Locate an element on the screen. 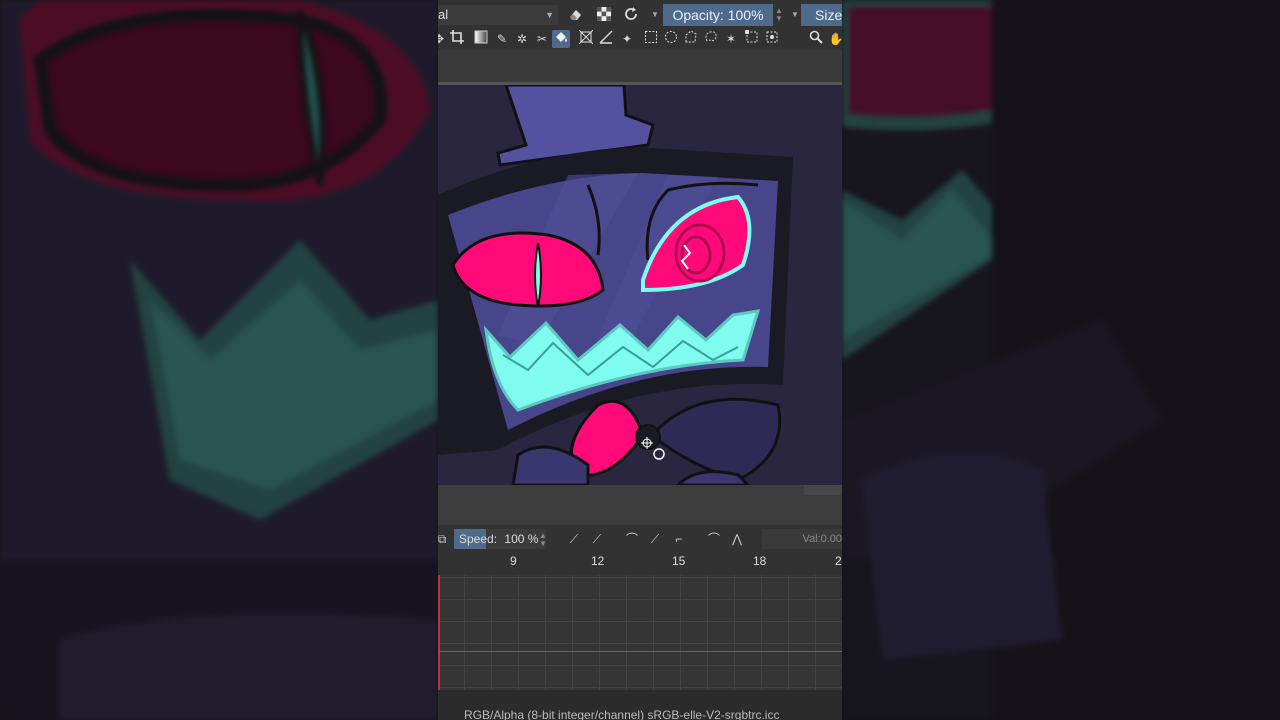  speed-label: Speed: is located at coordinates (478, 539).